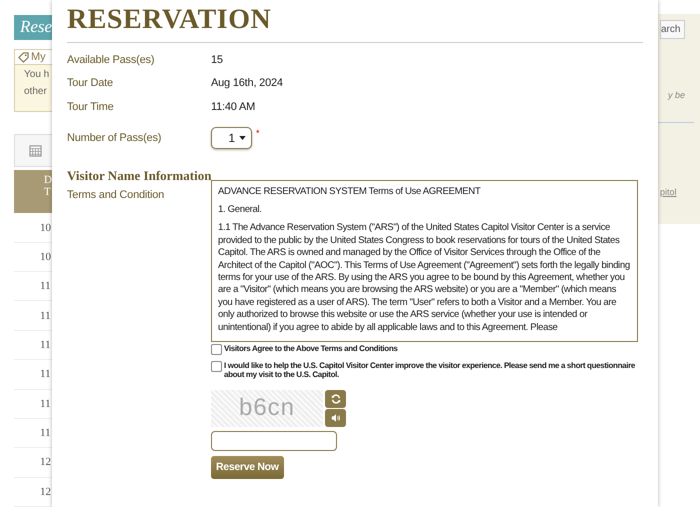 This screenshot has width=700, height=507. I want to click on notice-title: My, so click(38, 57).